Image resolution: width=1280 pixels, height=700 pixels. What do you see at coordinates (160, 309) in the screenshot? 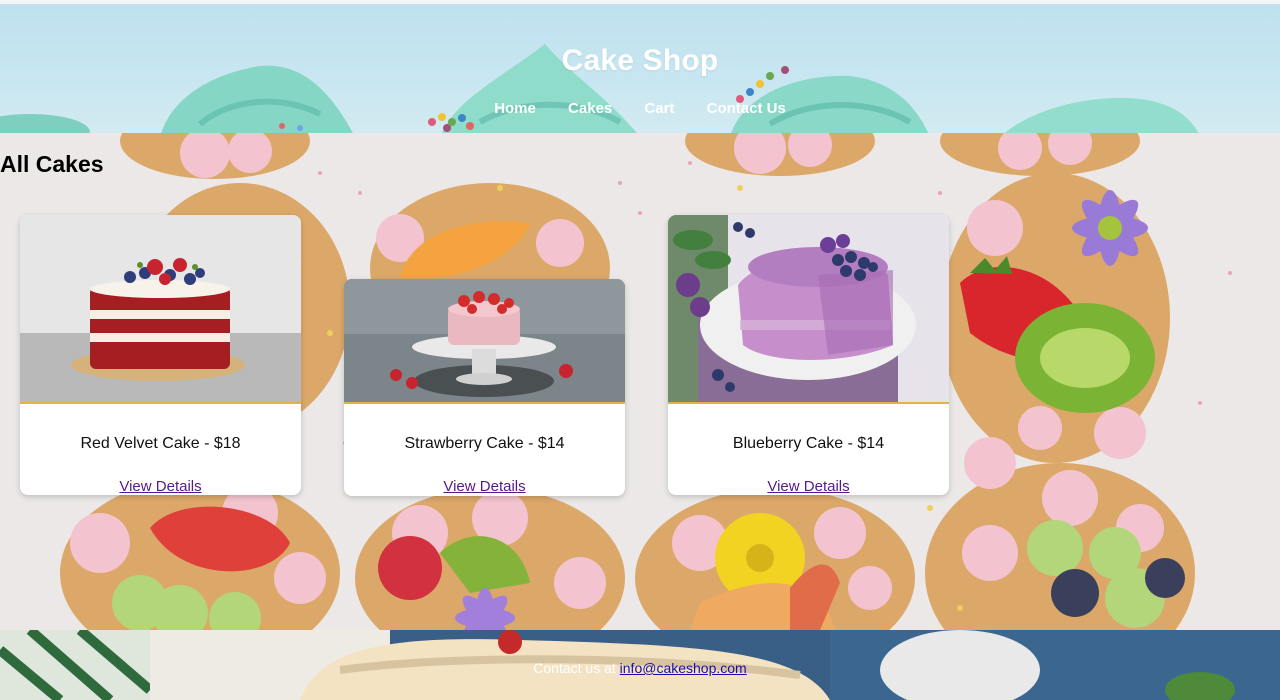
I see `red-velvet-cake-image` at bounding box center [160, 309].